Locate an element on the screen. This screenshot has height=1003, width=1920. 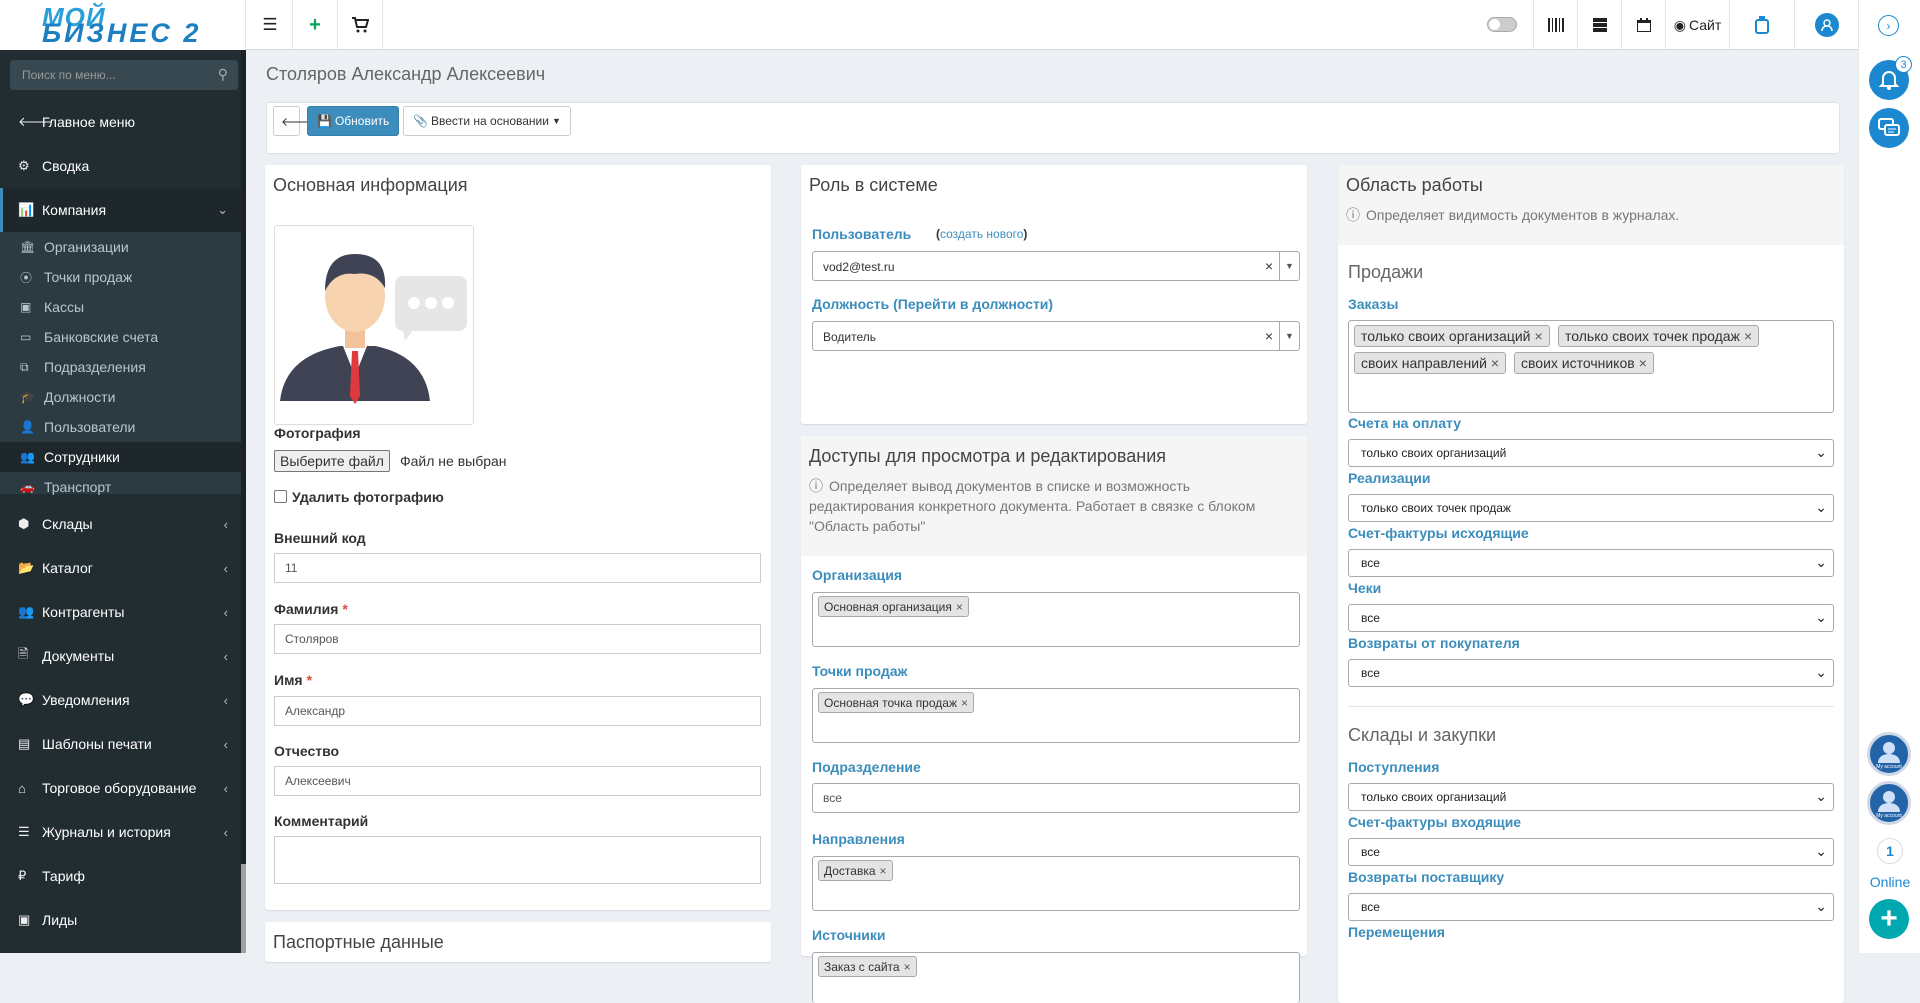
orders-tag: только своих точек продаж × is located at coordinates (1659, 336).